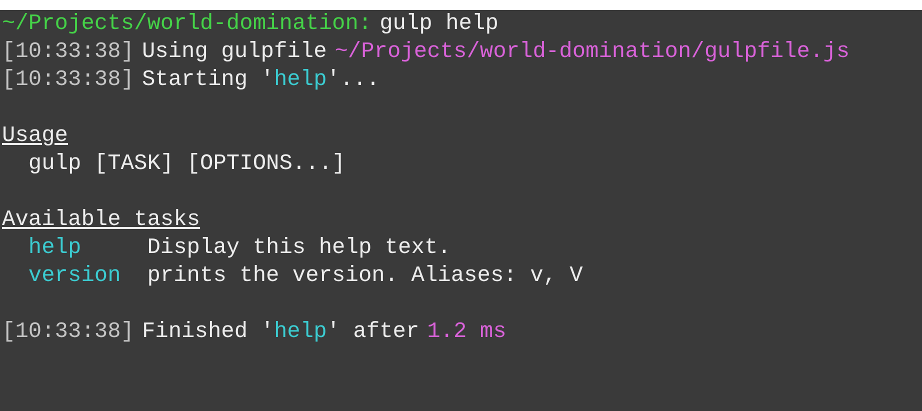 The image size is (922, 411). What do you see at coordinates (35, 136) in the screenshot?
I see `section-heading: Usage` at bounding box center [35, 136].